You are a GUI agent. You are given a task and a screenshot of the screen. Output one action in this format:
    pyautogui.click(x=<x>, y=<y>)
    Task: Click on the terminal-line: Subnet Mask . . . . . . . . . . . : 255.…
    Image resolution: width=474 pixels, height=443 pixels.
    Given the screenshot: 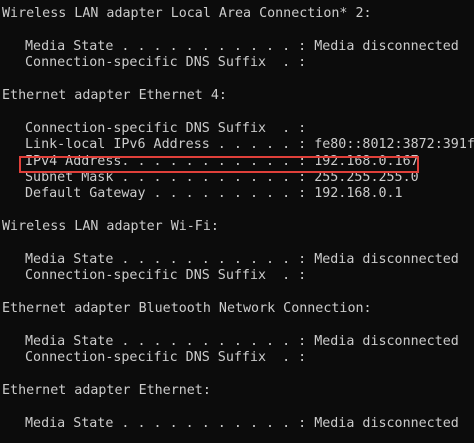 What is the action you would take?
    pyautogui.click(x=222, y=177)
    